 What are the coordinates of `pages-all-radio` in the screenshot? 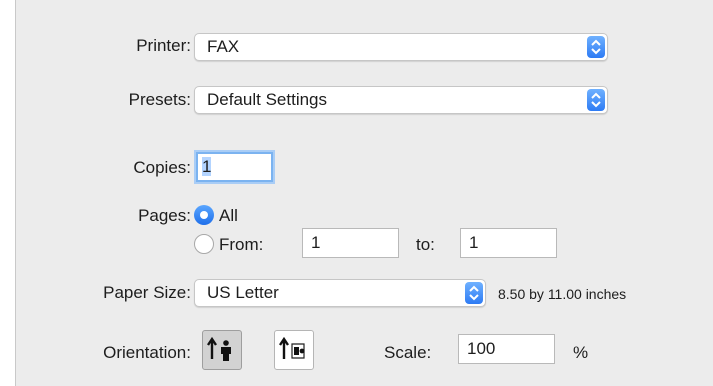 It's located at (204, 215).